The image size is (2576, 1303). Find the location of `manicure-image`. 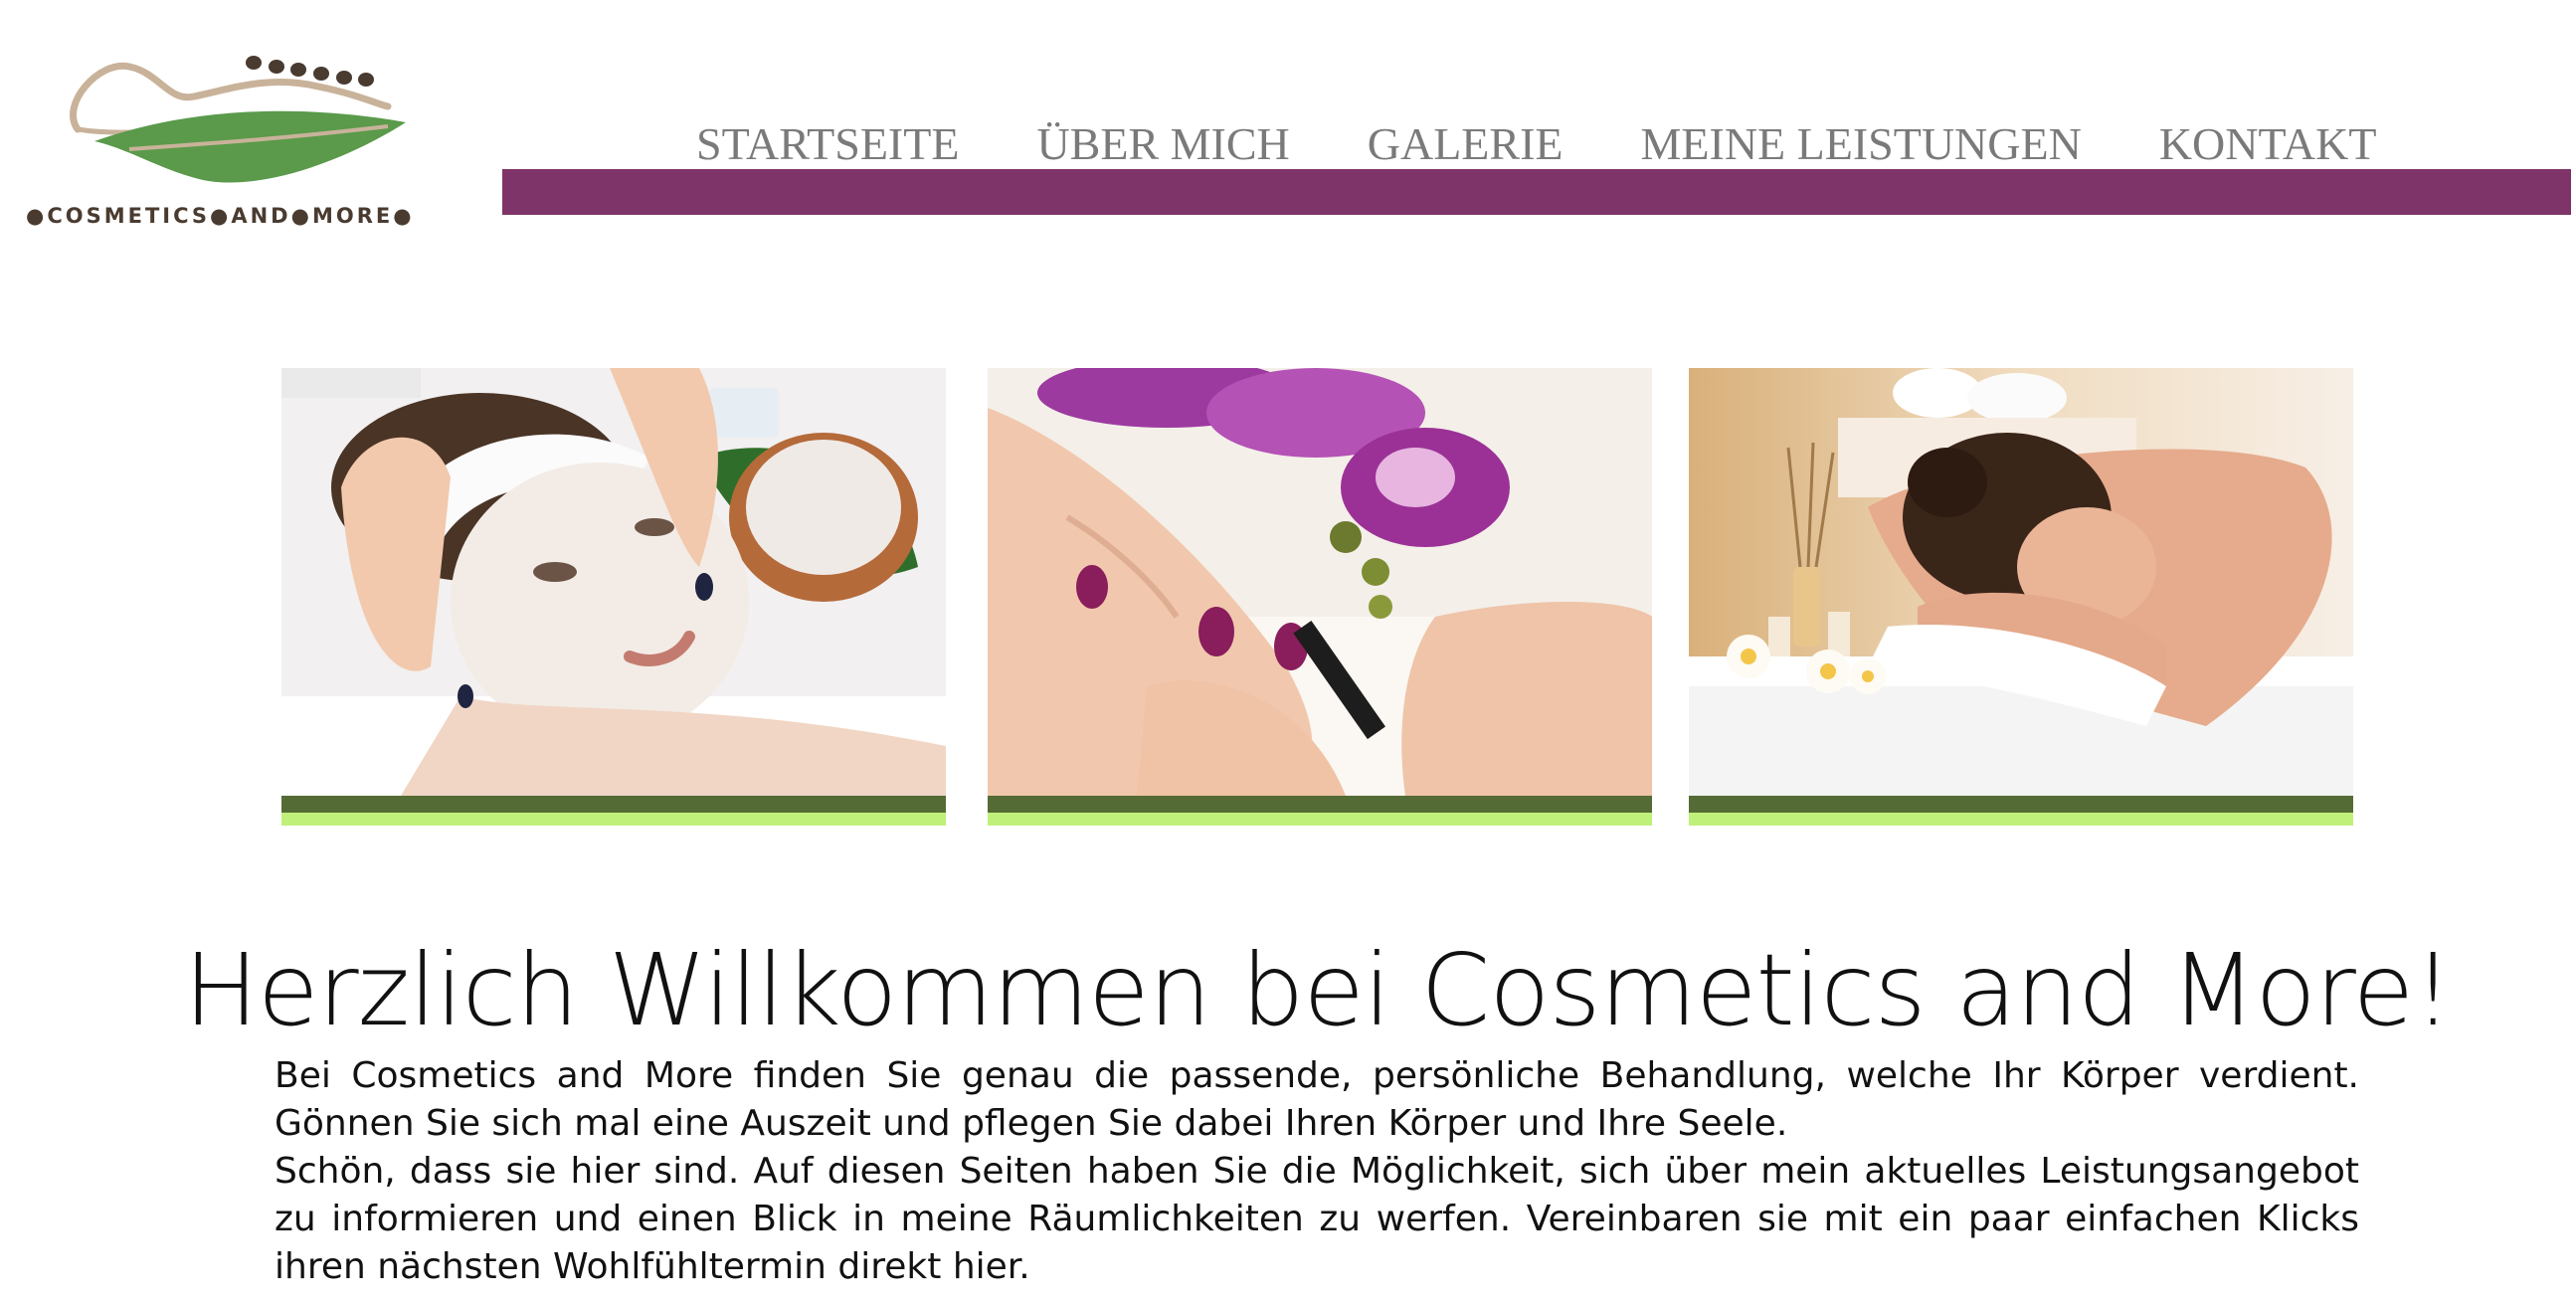

manicure-image is located at coordinates (1320, 582).